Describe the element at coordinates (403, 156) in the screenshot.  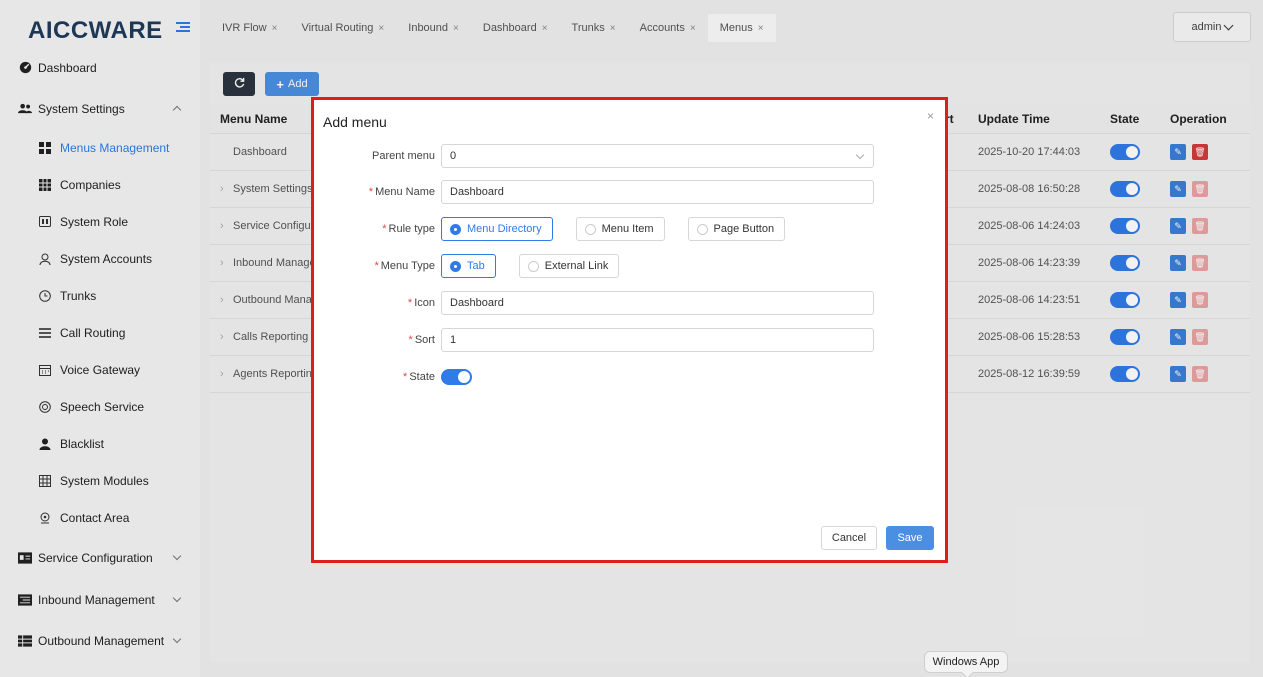
I see `parent-menu-label: Parent menu` at that location.